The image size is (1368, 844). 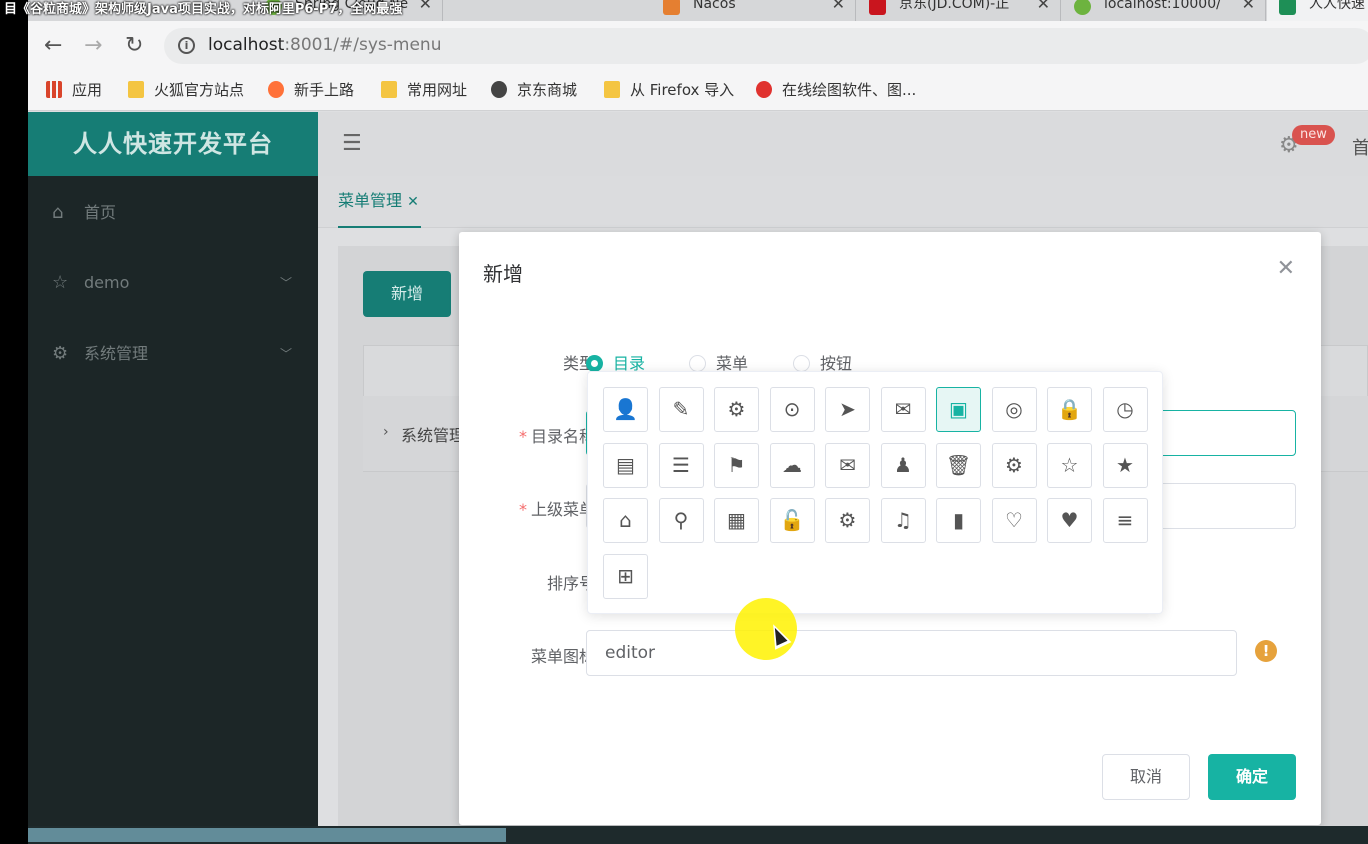 What do you see at coordinates (875, 492) in the screenshot?
I see `icon-picker-popover: 👤 ✎ ⚙ ⊙ ➤ ✉ ▣ ◎ 🔒 ◷ ▤ ☰ ⚑ ☁ ✉ ♟ 🗑 ⚙ ☆ ★ ⌂ ⚲ ▦ 🔓 ⚙ ♫ ▮ ♡ ♥ ≡ ⊞` at bounding box center [875, 492].